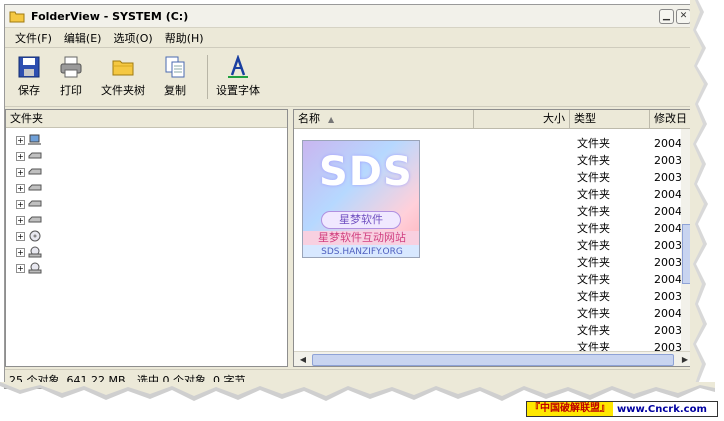 This screenshot has width=724, height=421. What do you see at coordinates (361, 251) in the screenshot?
I see `logo-url: SDS.HANZIFY.ORG` at bounding box center [361, 251].